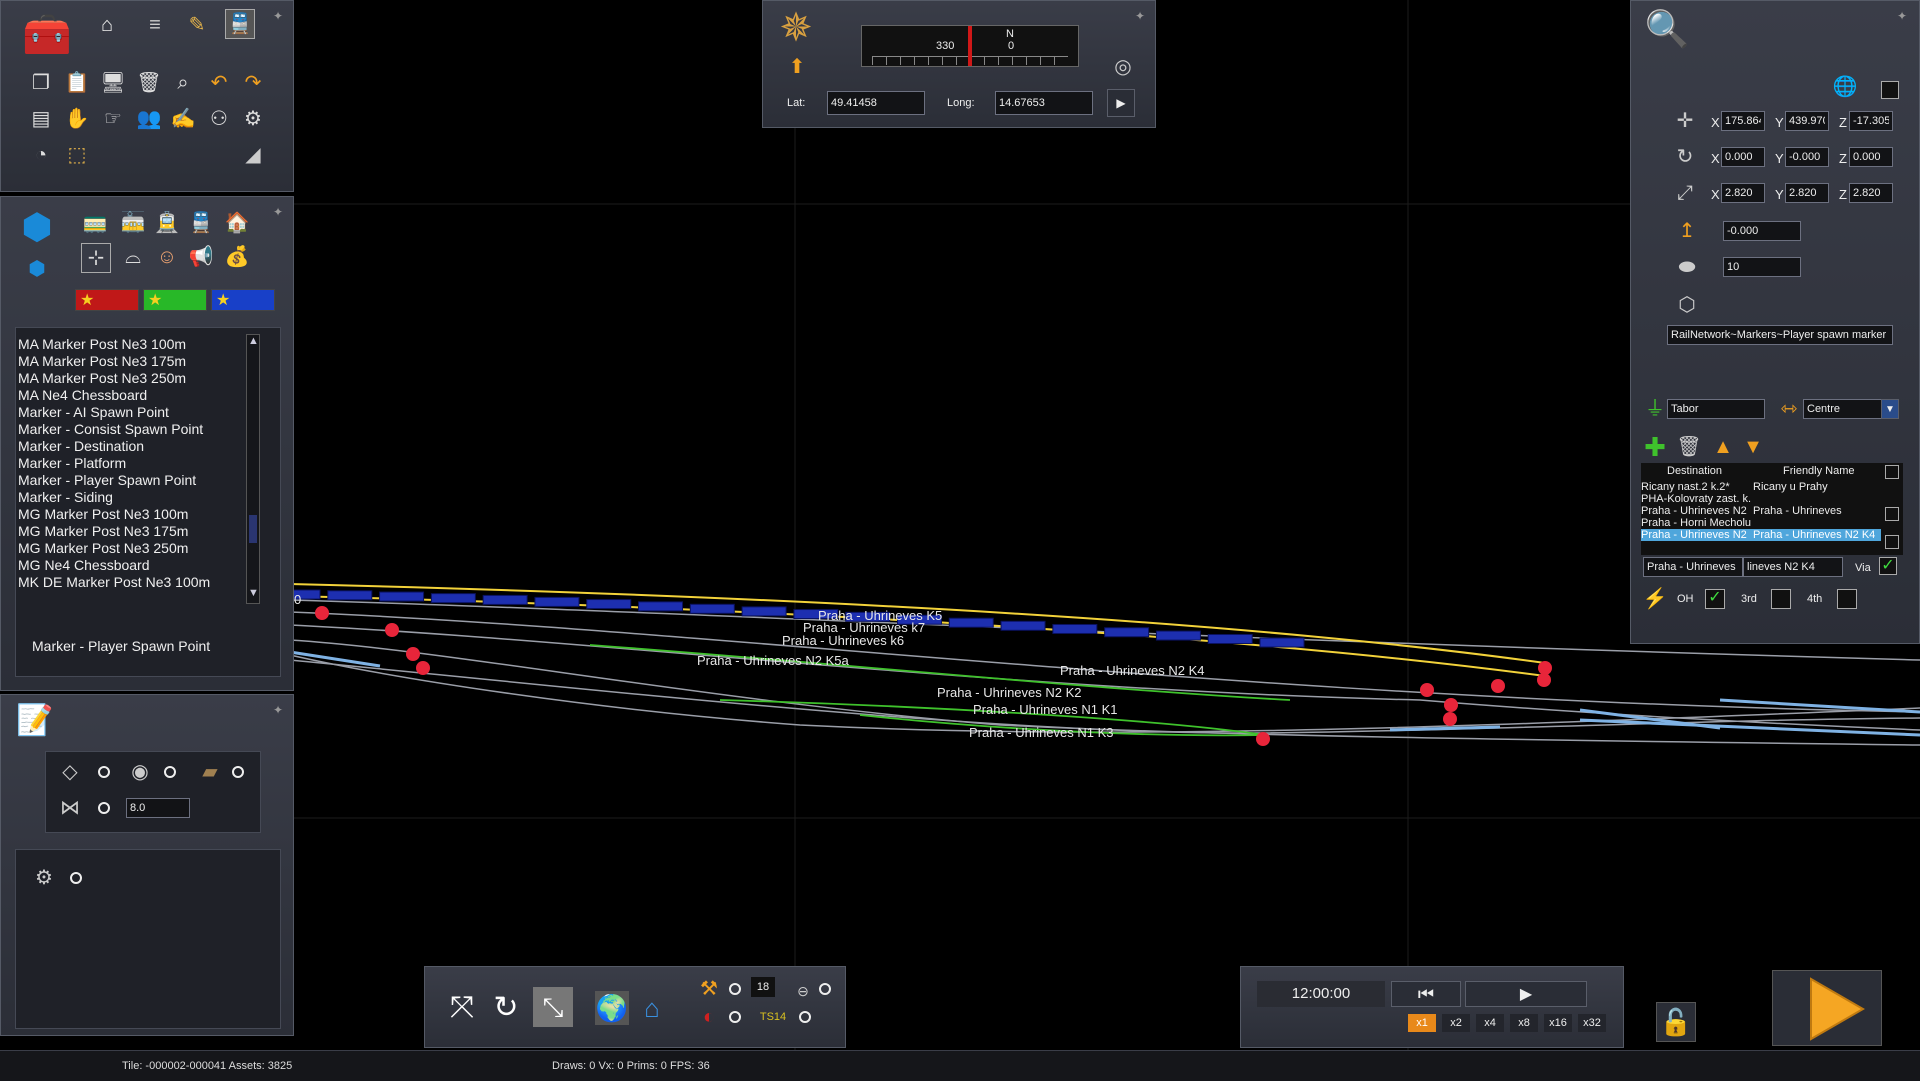  What do you see at coordinates (201, 223) in the screenshot?
I see `train-icon: 🚆` at bounding box center [201, 223].